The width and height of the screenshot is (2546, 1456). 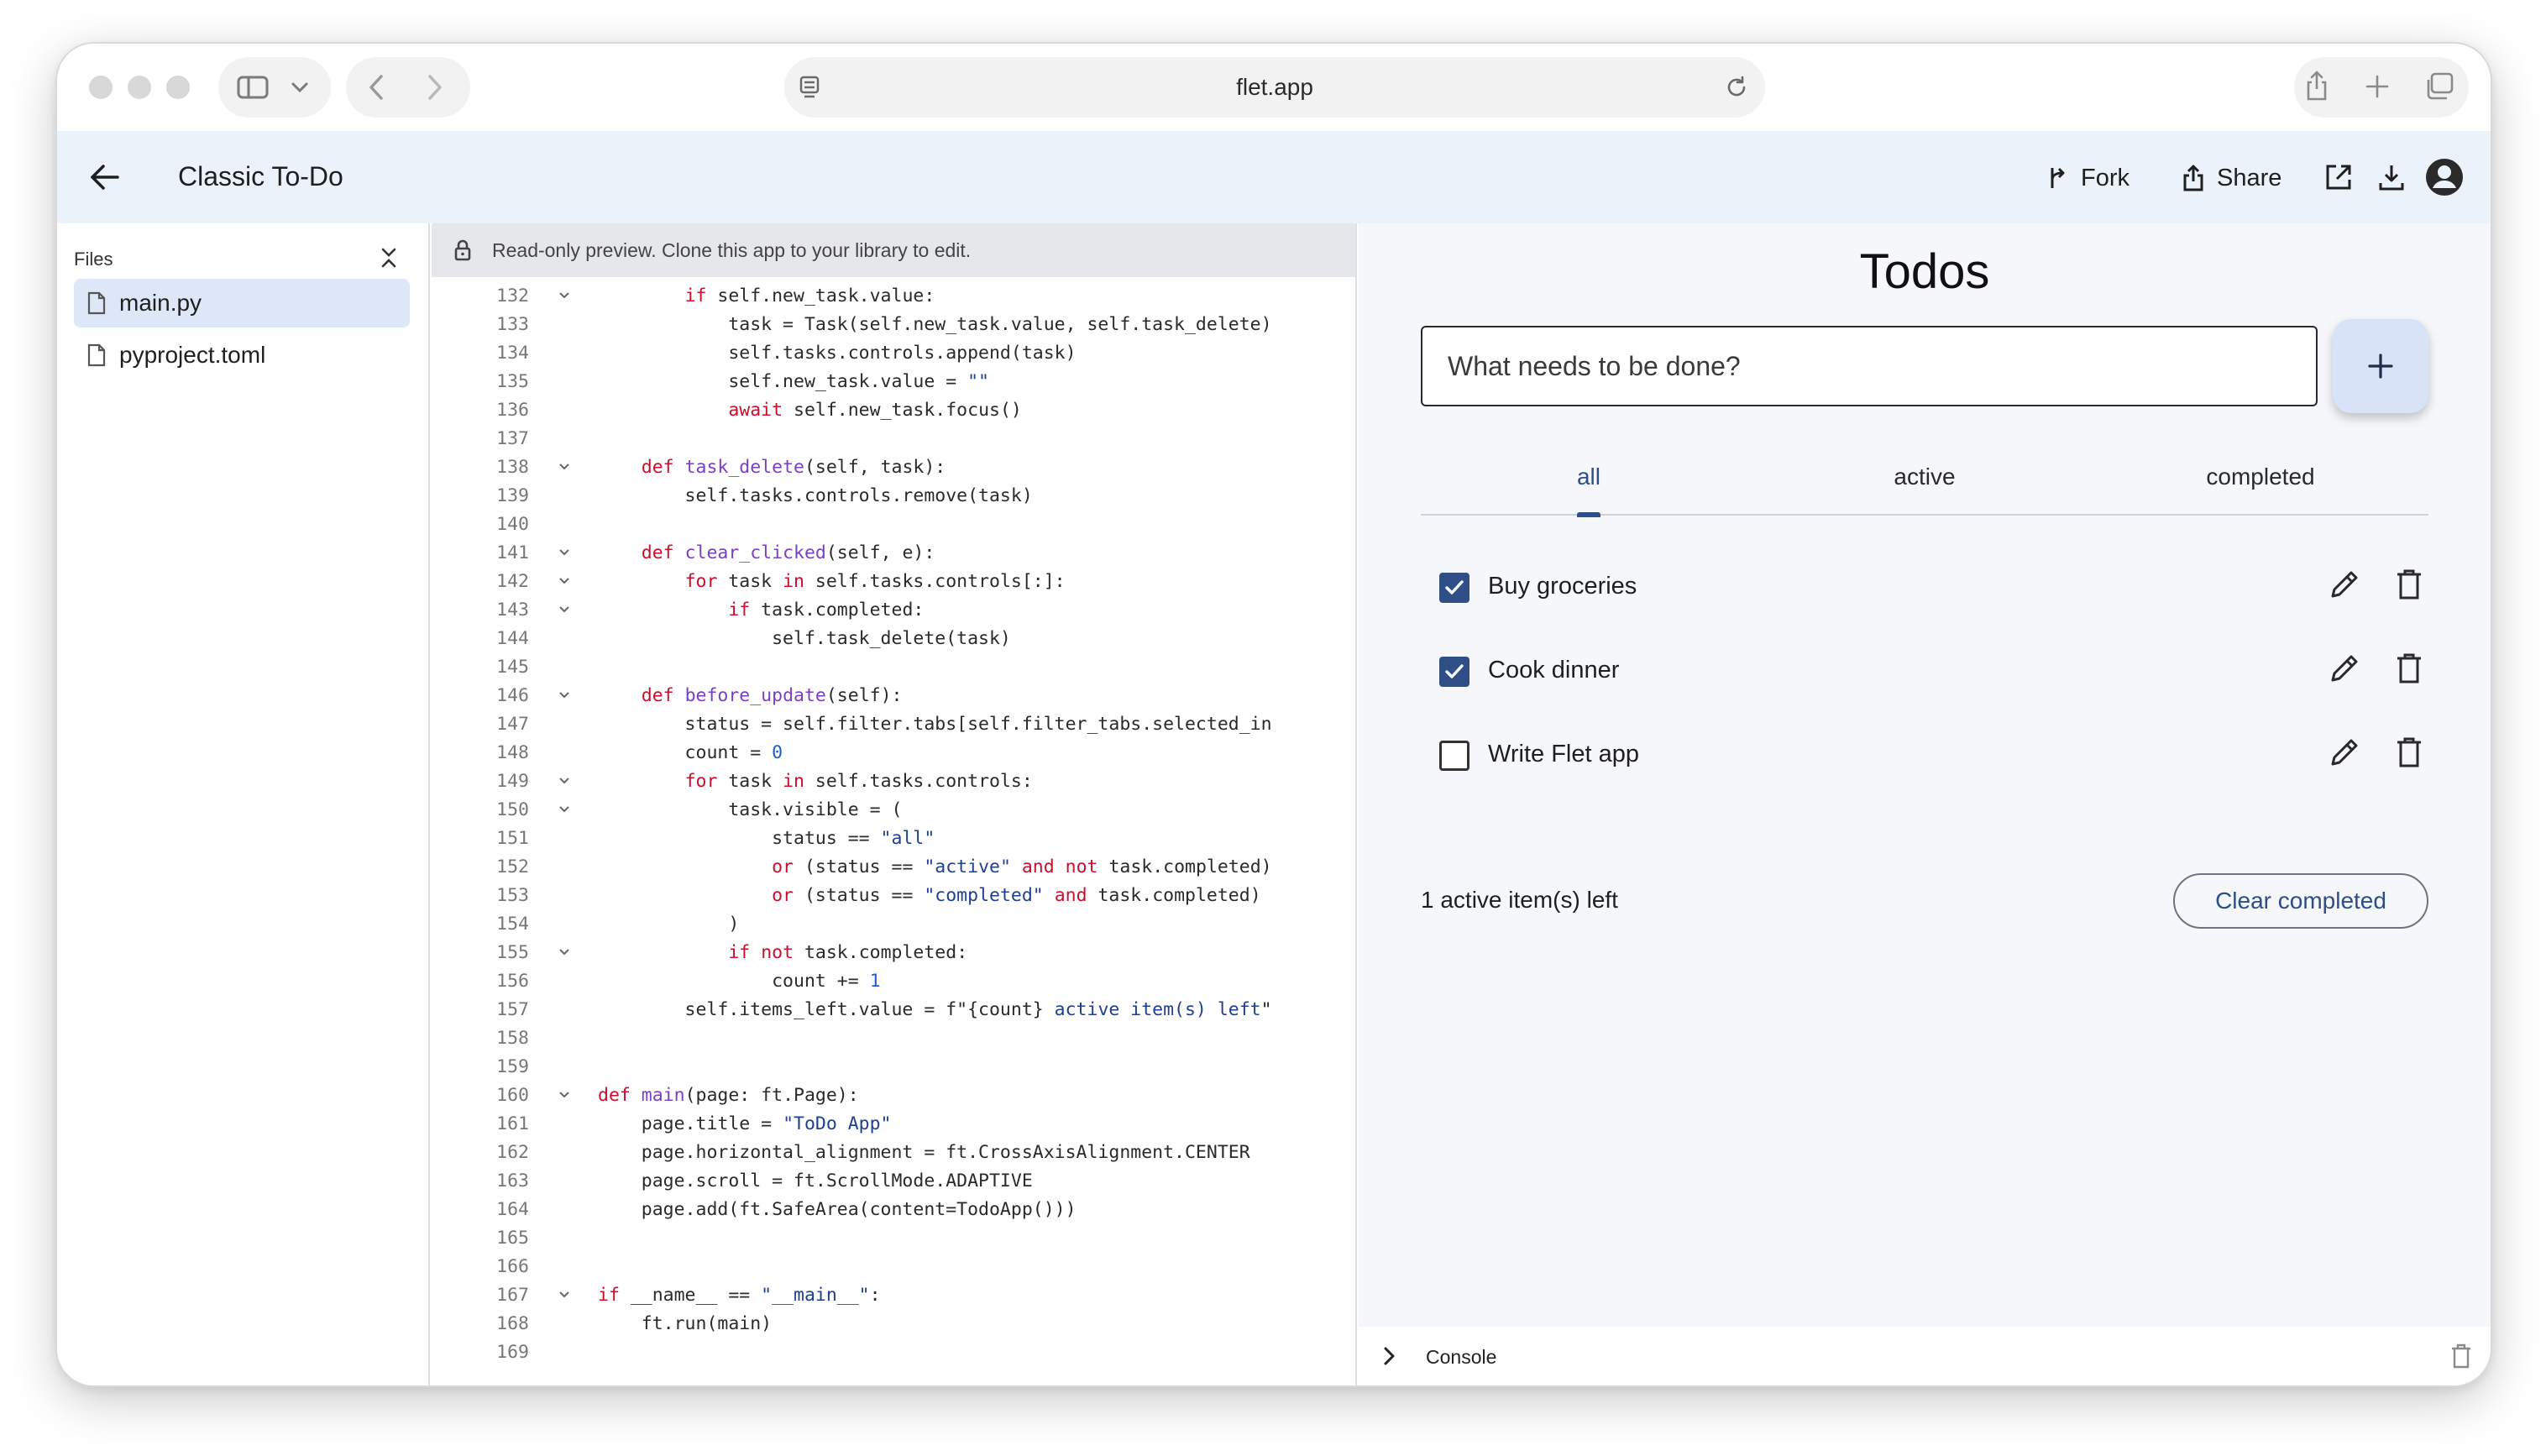 What do you see at coordinates (513, 495) in the screenshot?
I see `line-number: 139` at bounding box center [513, 495].